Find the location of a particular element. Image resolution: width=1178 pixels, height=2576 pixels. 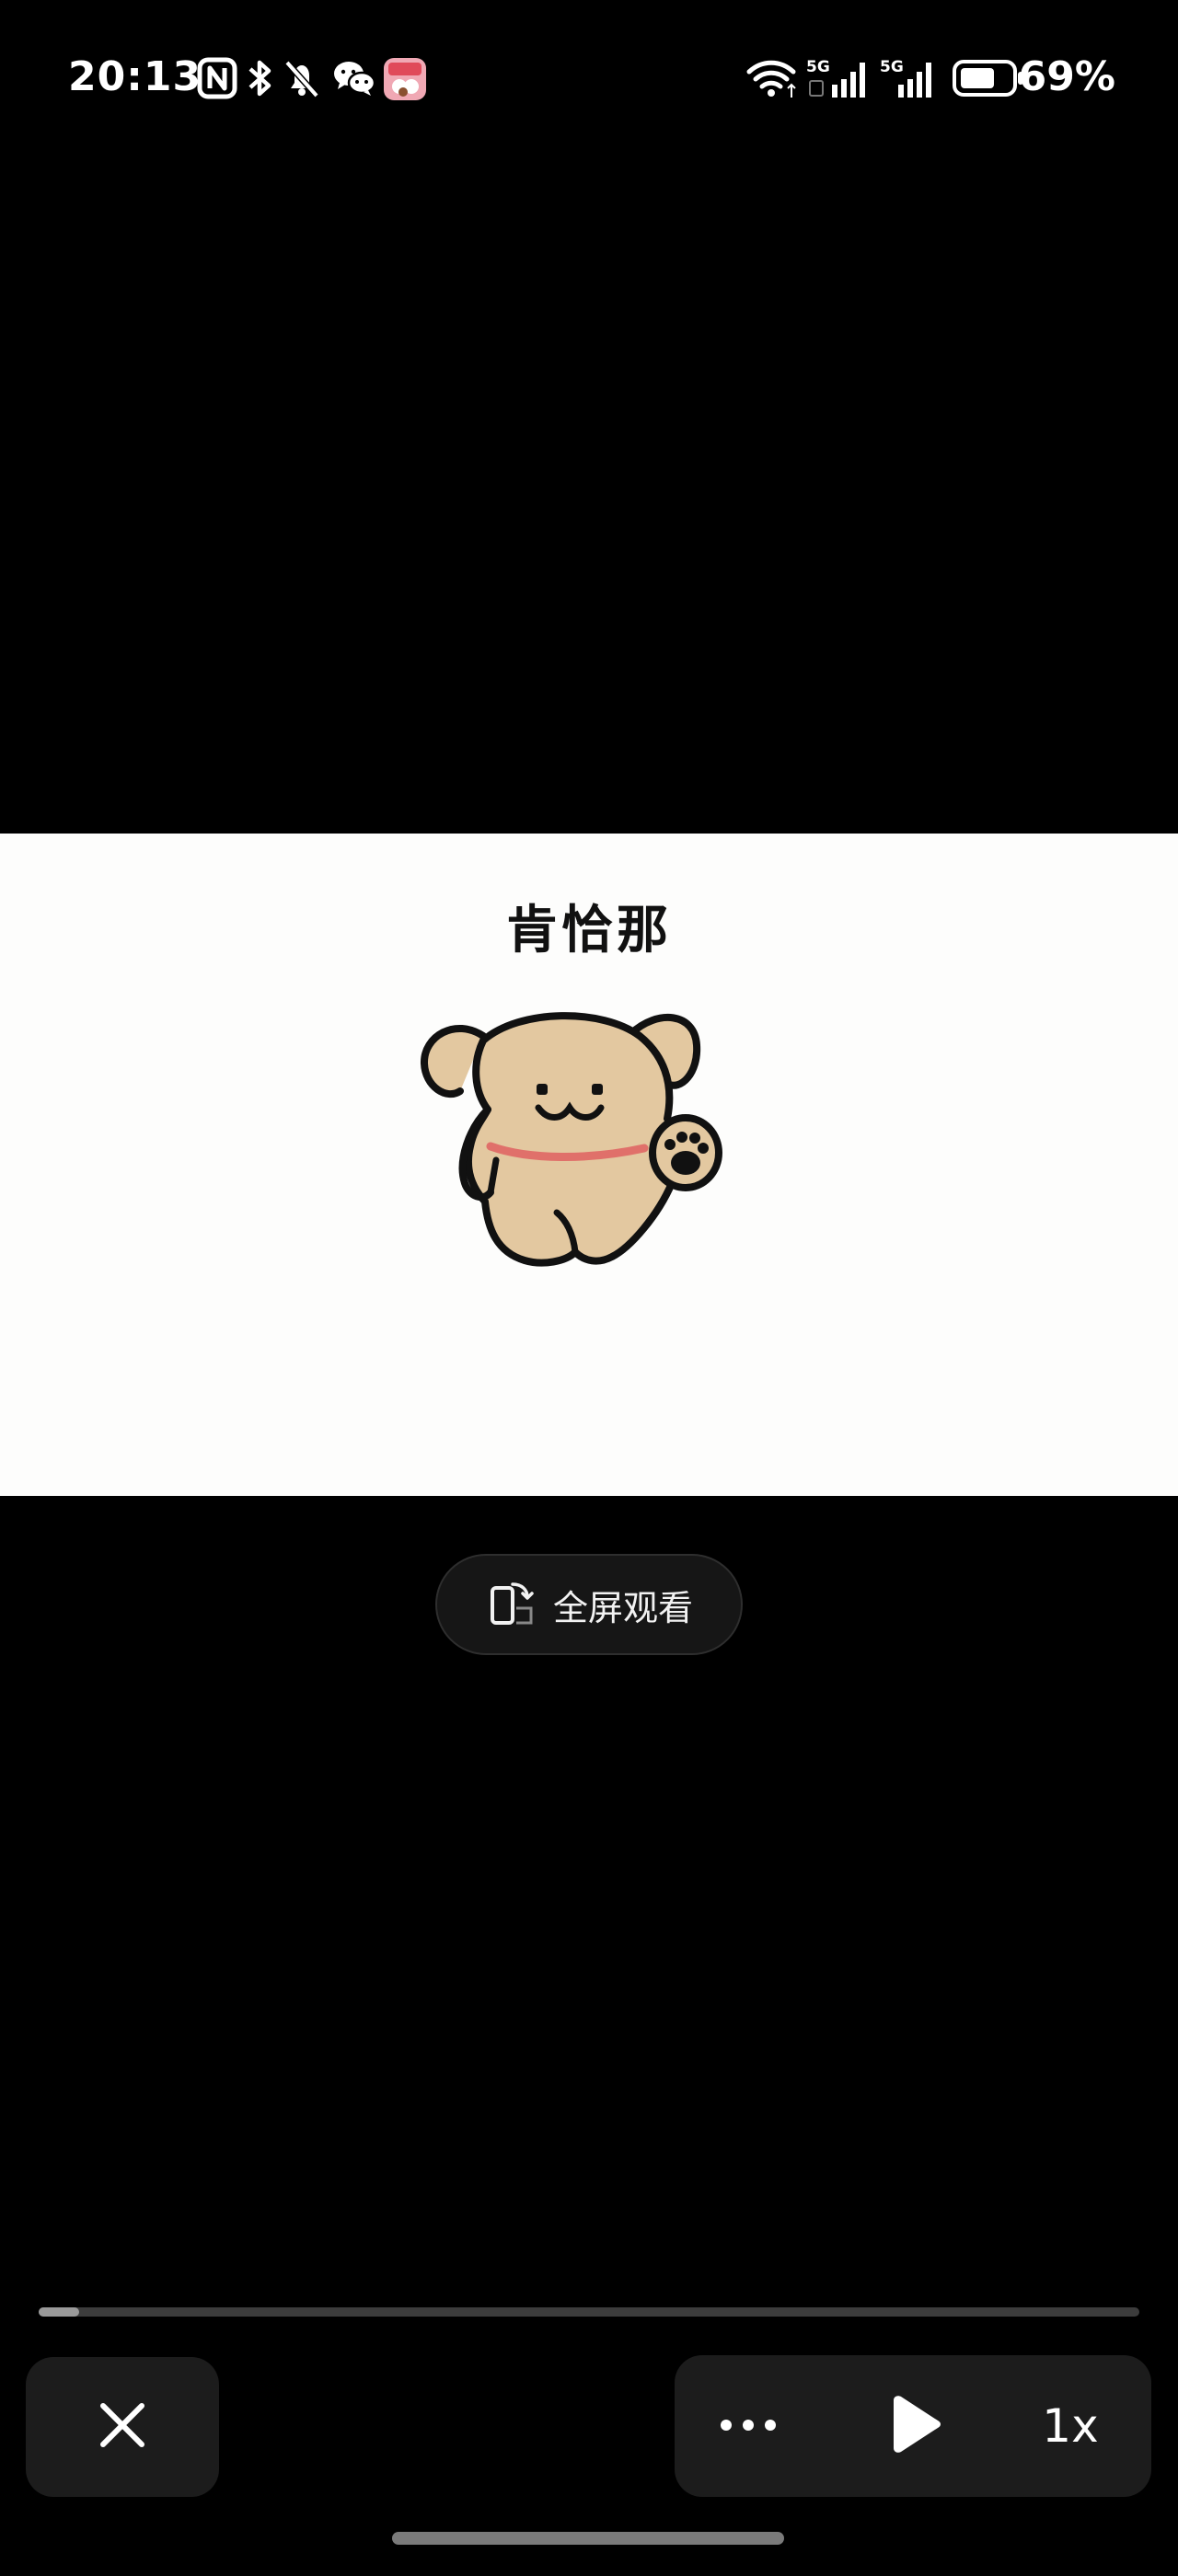

playback-speed-button: 1x is located at coordinates (1070, 2426).